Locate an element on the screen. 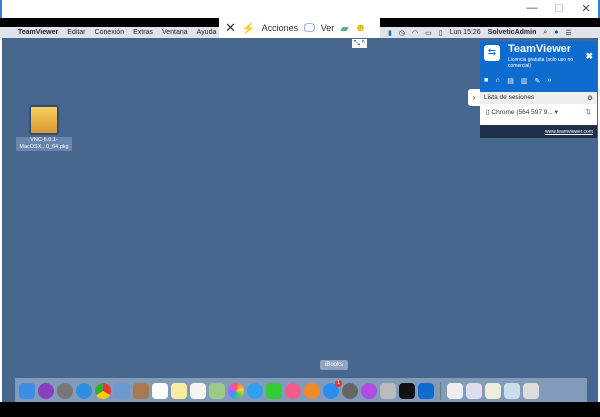 The width and height of the screenshot is (600, 417). file-label: MacOSX...0_64.pkg is located at coordinates (44, 147).